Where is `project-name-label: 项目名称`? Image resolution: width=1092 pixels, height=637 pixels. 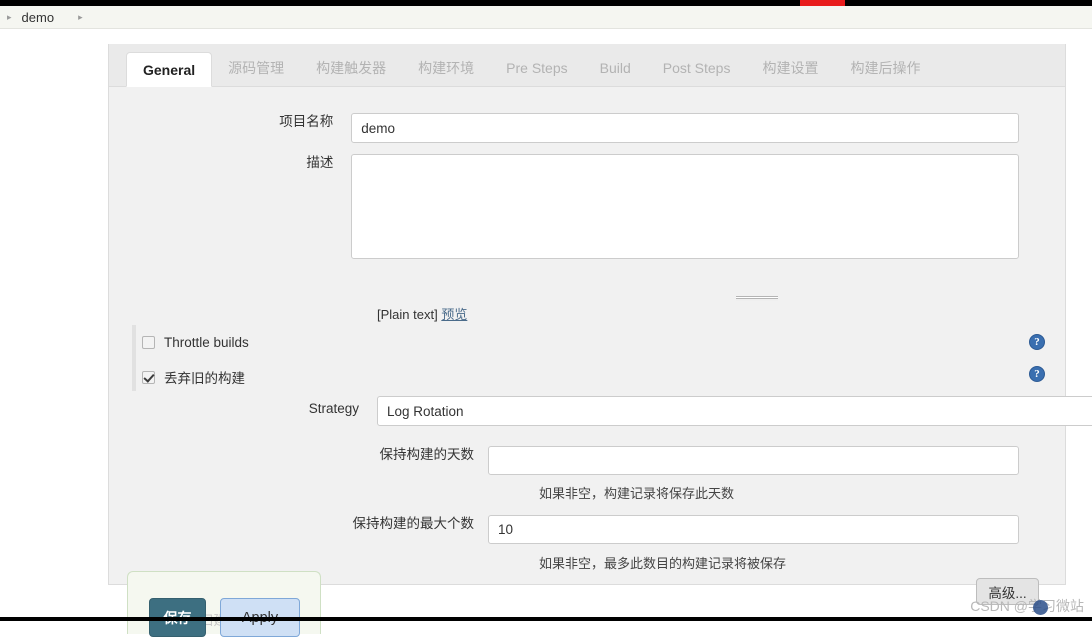
project-name-label: 项目名称 is located at coordinates (306, 121).